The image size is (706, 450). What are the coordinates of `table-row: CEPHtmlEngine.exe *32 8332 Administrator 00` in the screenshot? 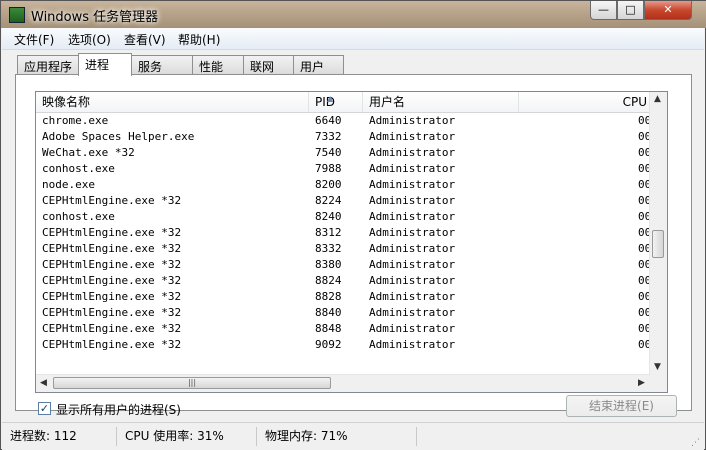 It's located at (343, 249).